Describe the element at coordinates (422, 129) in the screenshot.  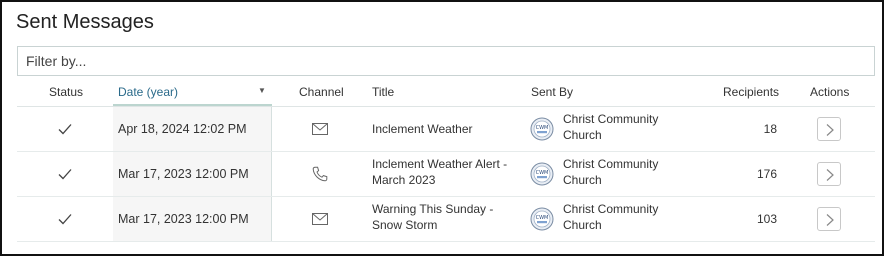
I see `message-title: Inclement Weather` at that location.